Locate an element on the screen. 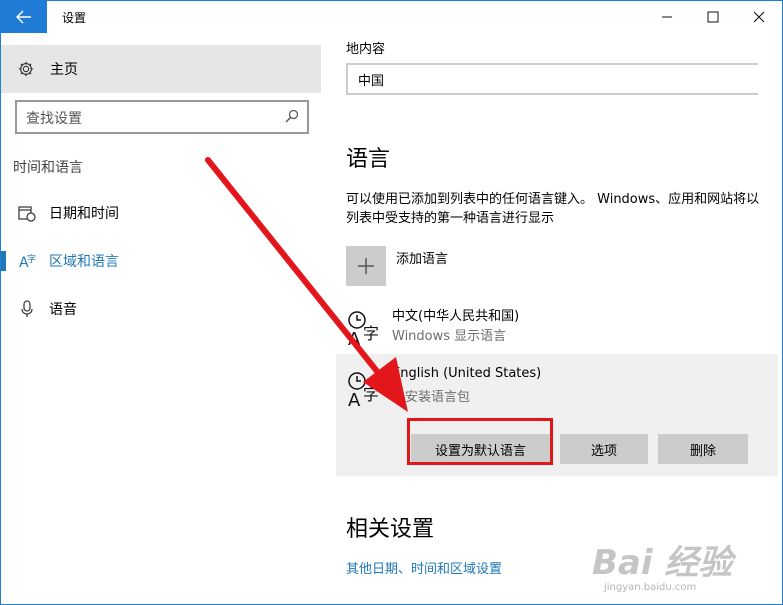 The width and height of the screenshot is (783, 605). add-language-button: 添加语言 is located at coordinates (397, 266).